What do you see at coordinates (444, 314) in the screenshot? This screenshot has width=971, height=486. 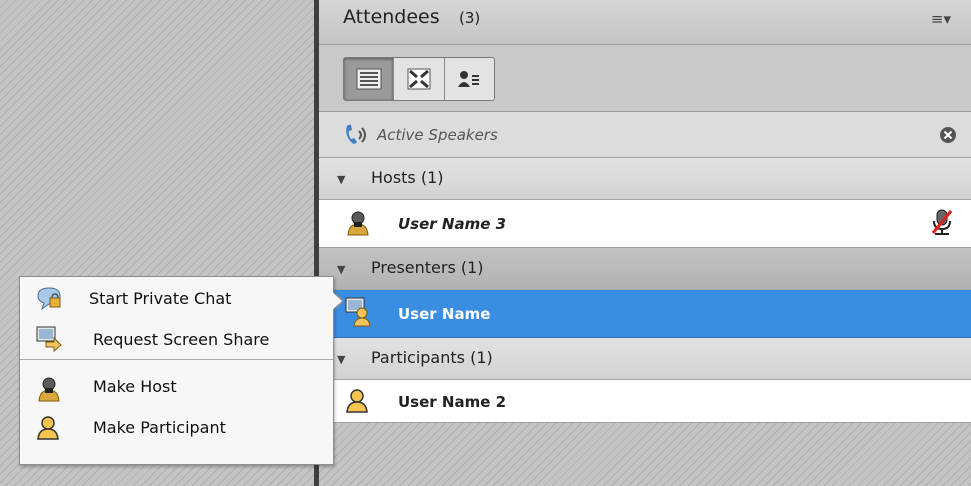 I see `presenter-user-name: User Name` at bounding box center [444, 314].